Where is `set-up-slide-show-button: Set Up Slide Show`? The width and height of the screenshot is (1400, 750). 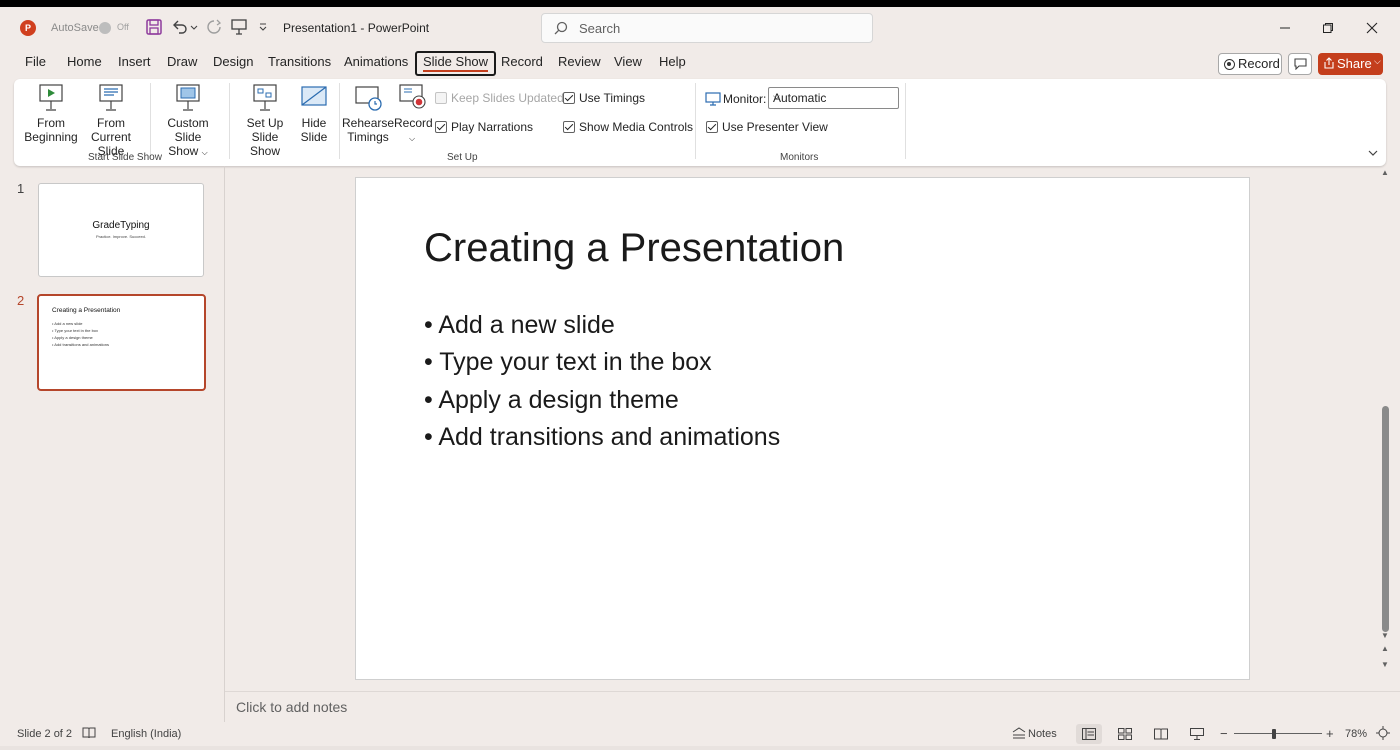 set-up-slide-show-button: Set Up Slide Show is located at coordinates (265, 120).